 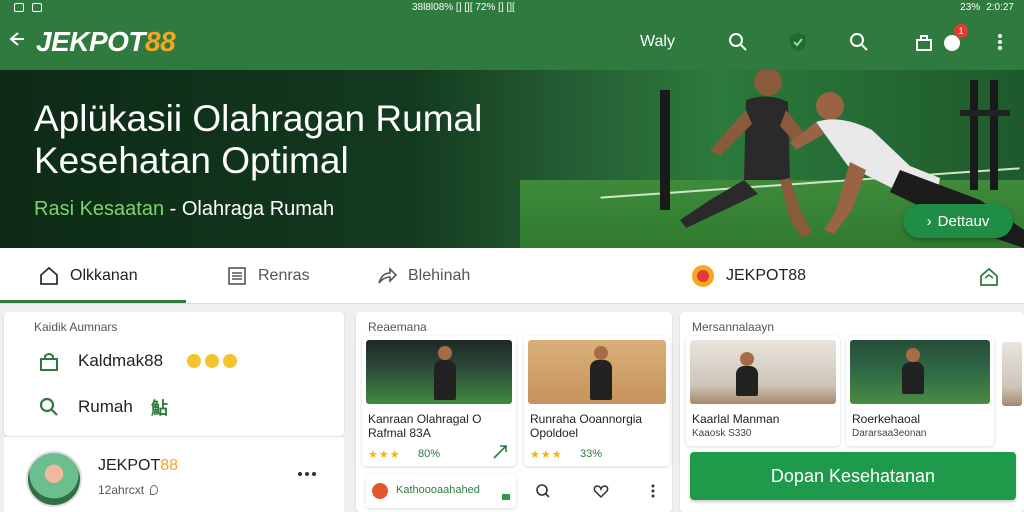 I want to click on exercise-card: Roerkehaoal Dararsaa3eonan, so click(x=920, y=391).